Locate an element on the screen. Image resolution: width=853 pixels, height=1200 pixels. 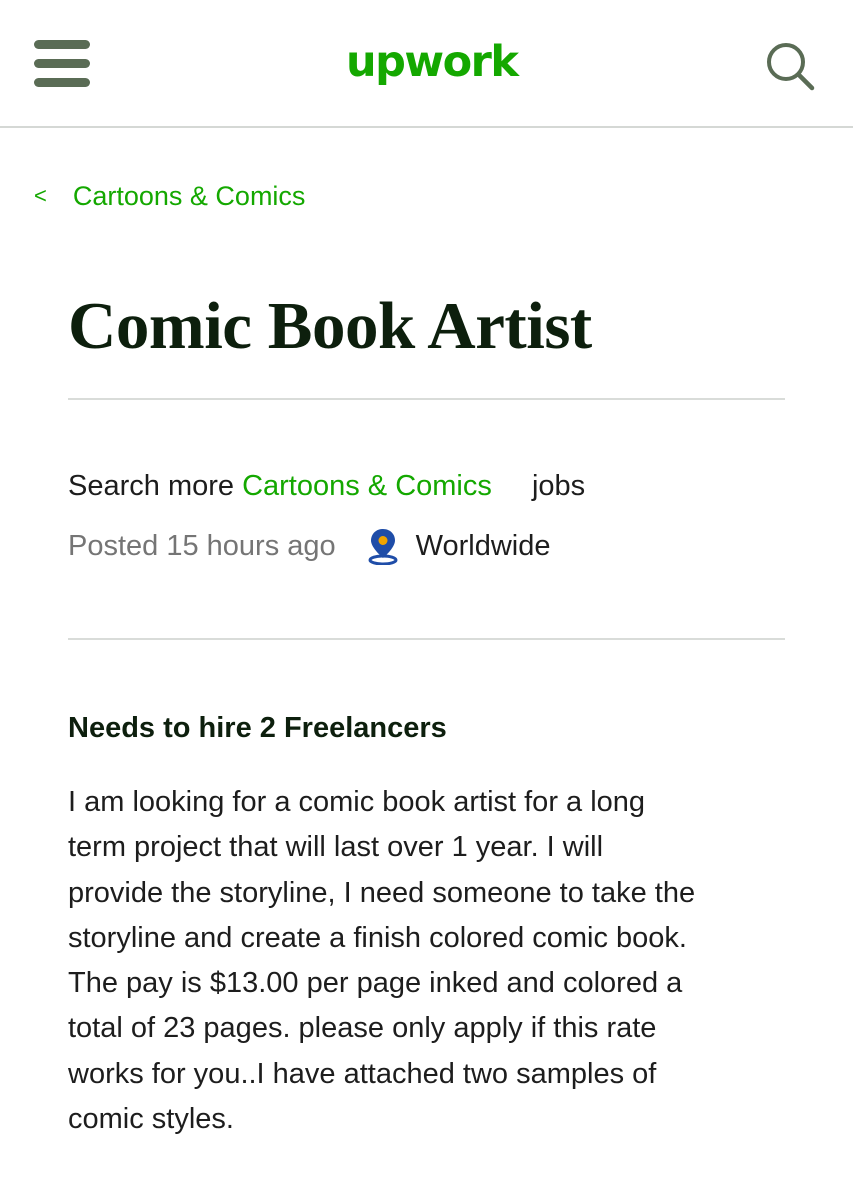
posted-time: Posted 15 hours ago is located at coordinates (202, 545).